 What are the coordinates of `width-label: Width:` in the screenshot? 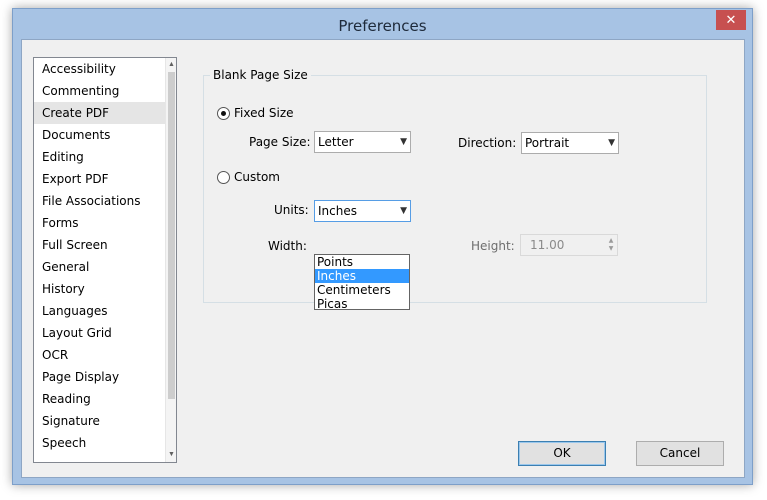 It's located at (287, 246).